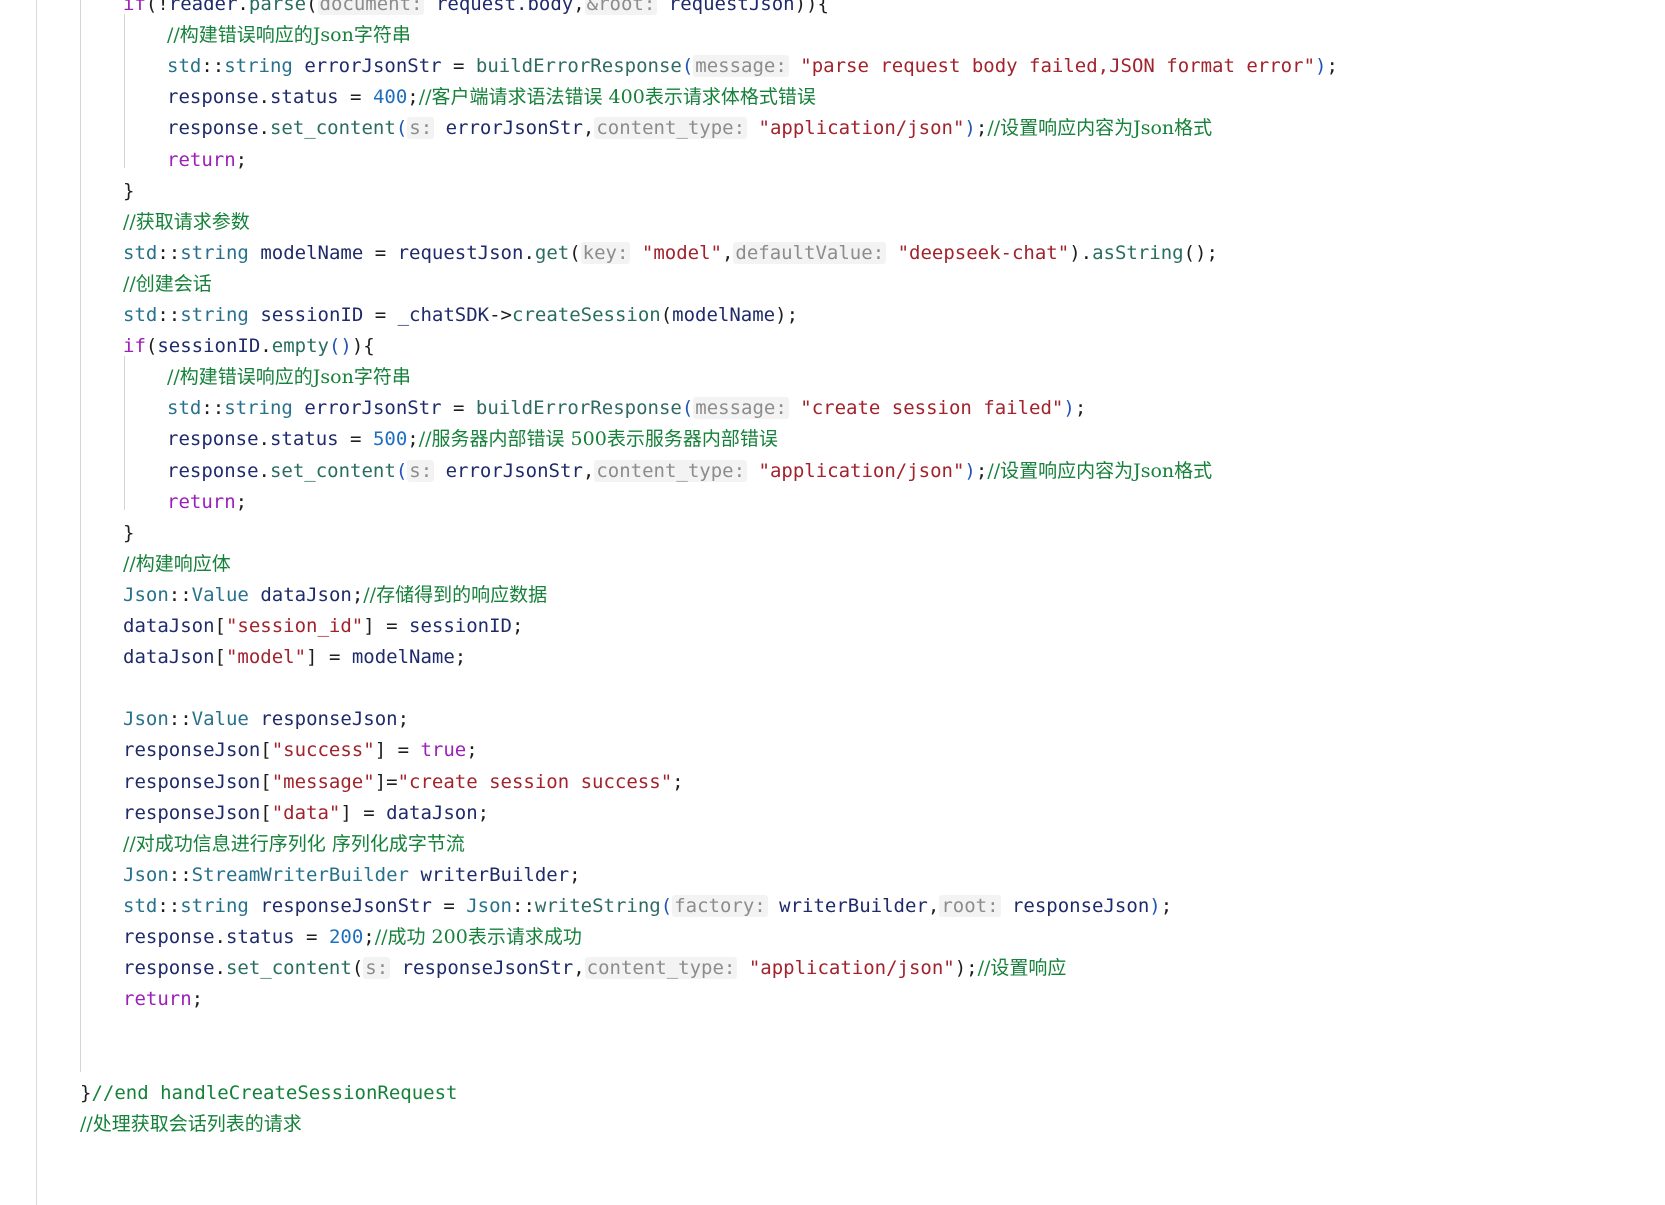 The image size is (1665, 1205). I want to click on code-line: Json::Value dataJson;//存储得到的响应数据, so click(335, 595).